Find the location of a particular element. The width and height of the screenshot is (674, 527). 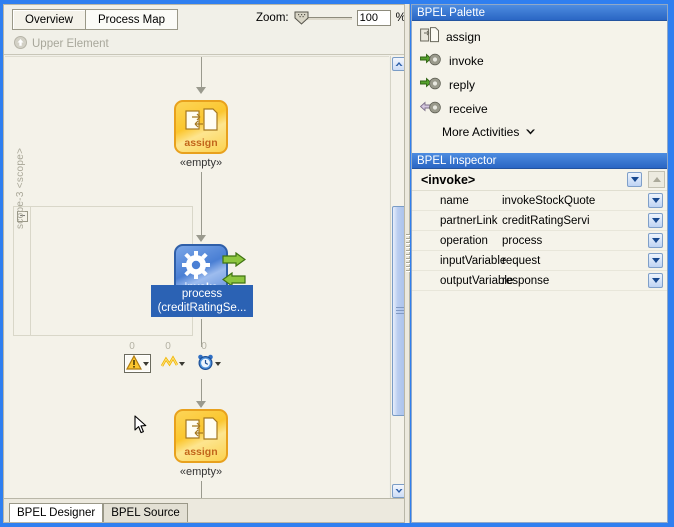

palette-item-label: assign is located at coordinates (463, 37).